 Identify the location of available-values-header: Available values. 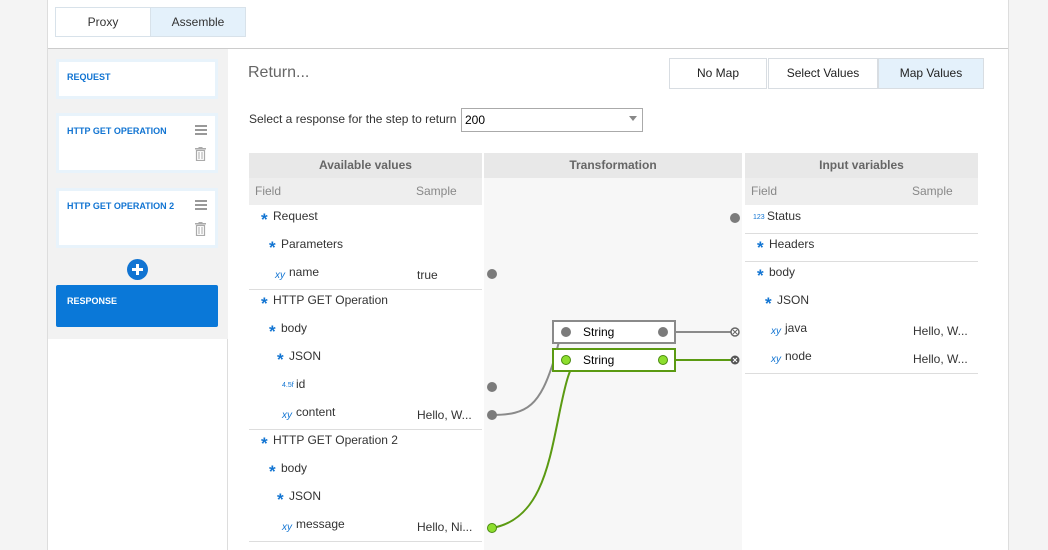
(365, 165).